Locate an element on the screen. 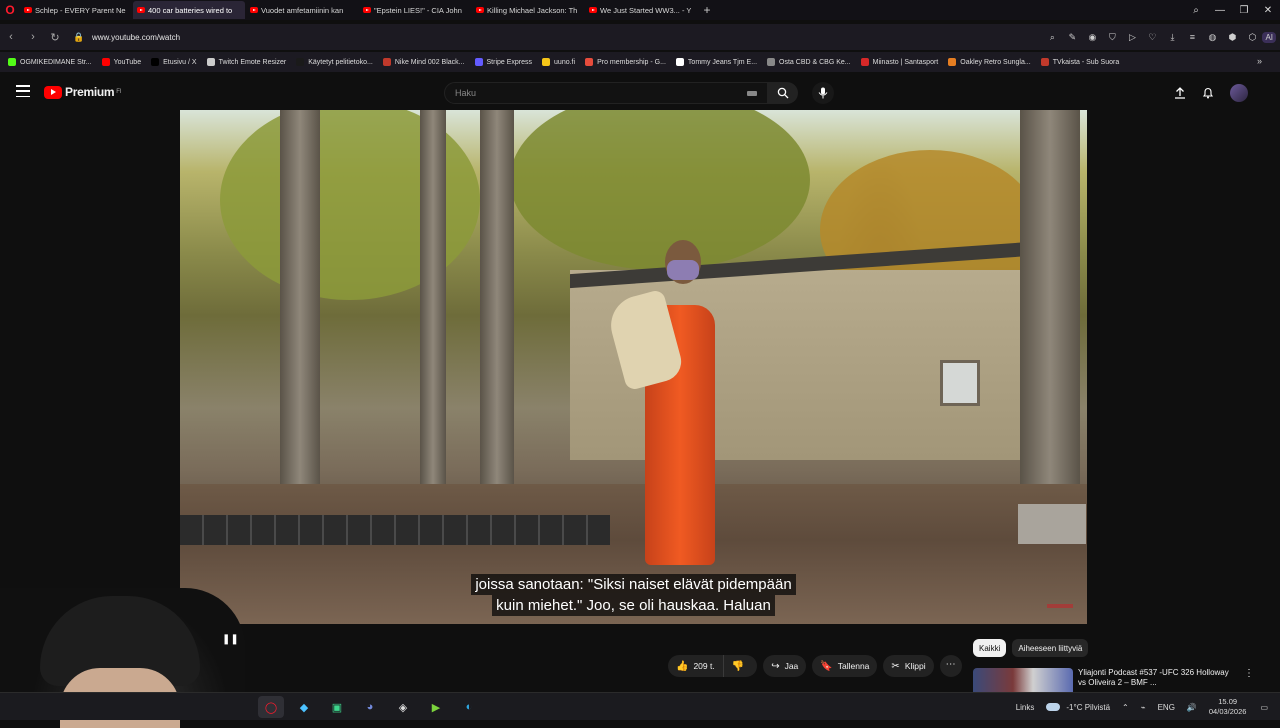  search-input is located at coordinates (585, 93).